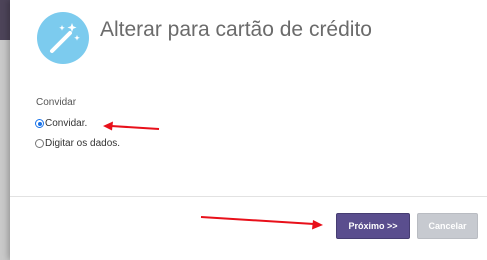 This screenshot has width=487, height=260. I want to click on magic-wand-icon, so click(63, 38).